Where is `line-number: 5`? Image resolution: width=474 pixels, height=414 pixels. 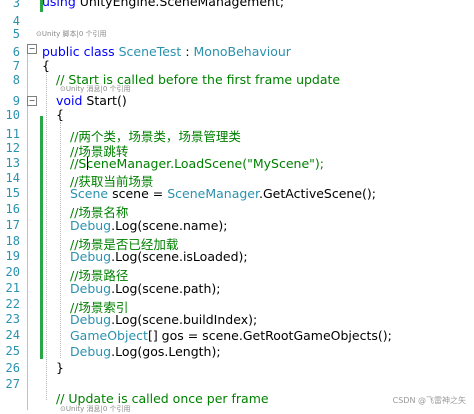
line-number: 5 is located at coordinates (16, 34).